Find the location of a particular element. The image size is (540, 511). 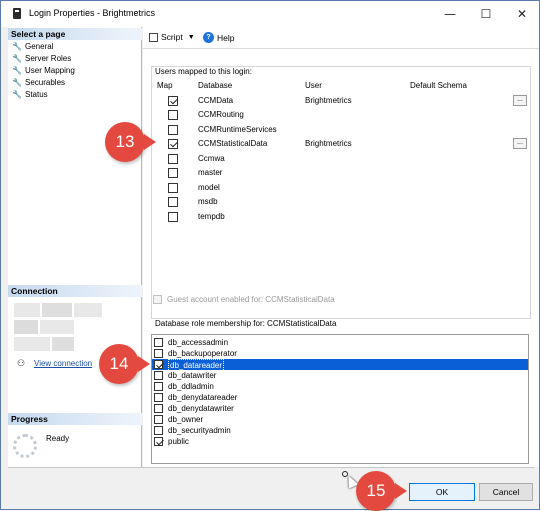

list-item: db_denydatareader is located at coordinates (340, 397).